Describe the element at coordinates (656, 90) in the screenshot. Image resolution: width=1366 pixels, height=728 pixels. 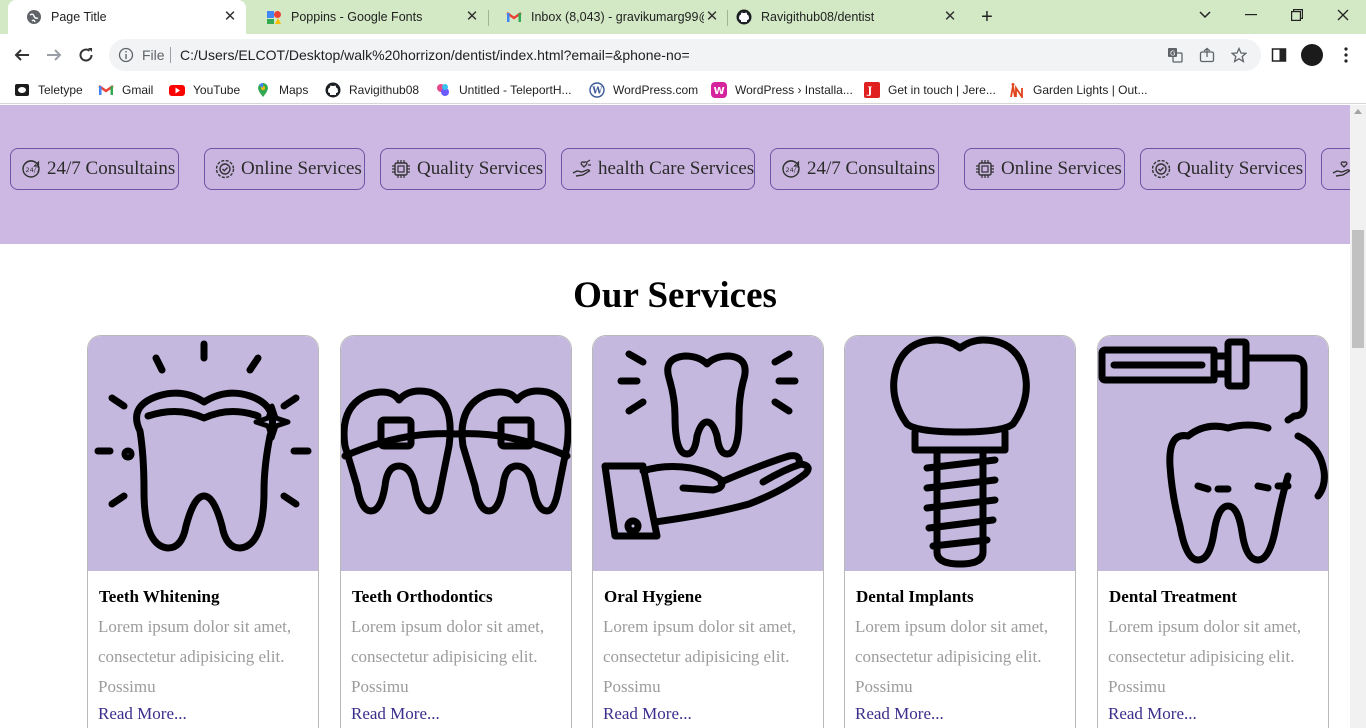
I see `bookmark-label: WordPress.com` at that location.